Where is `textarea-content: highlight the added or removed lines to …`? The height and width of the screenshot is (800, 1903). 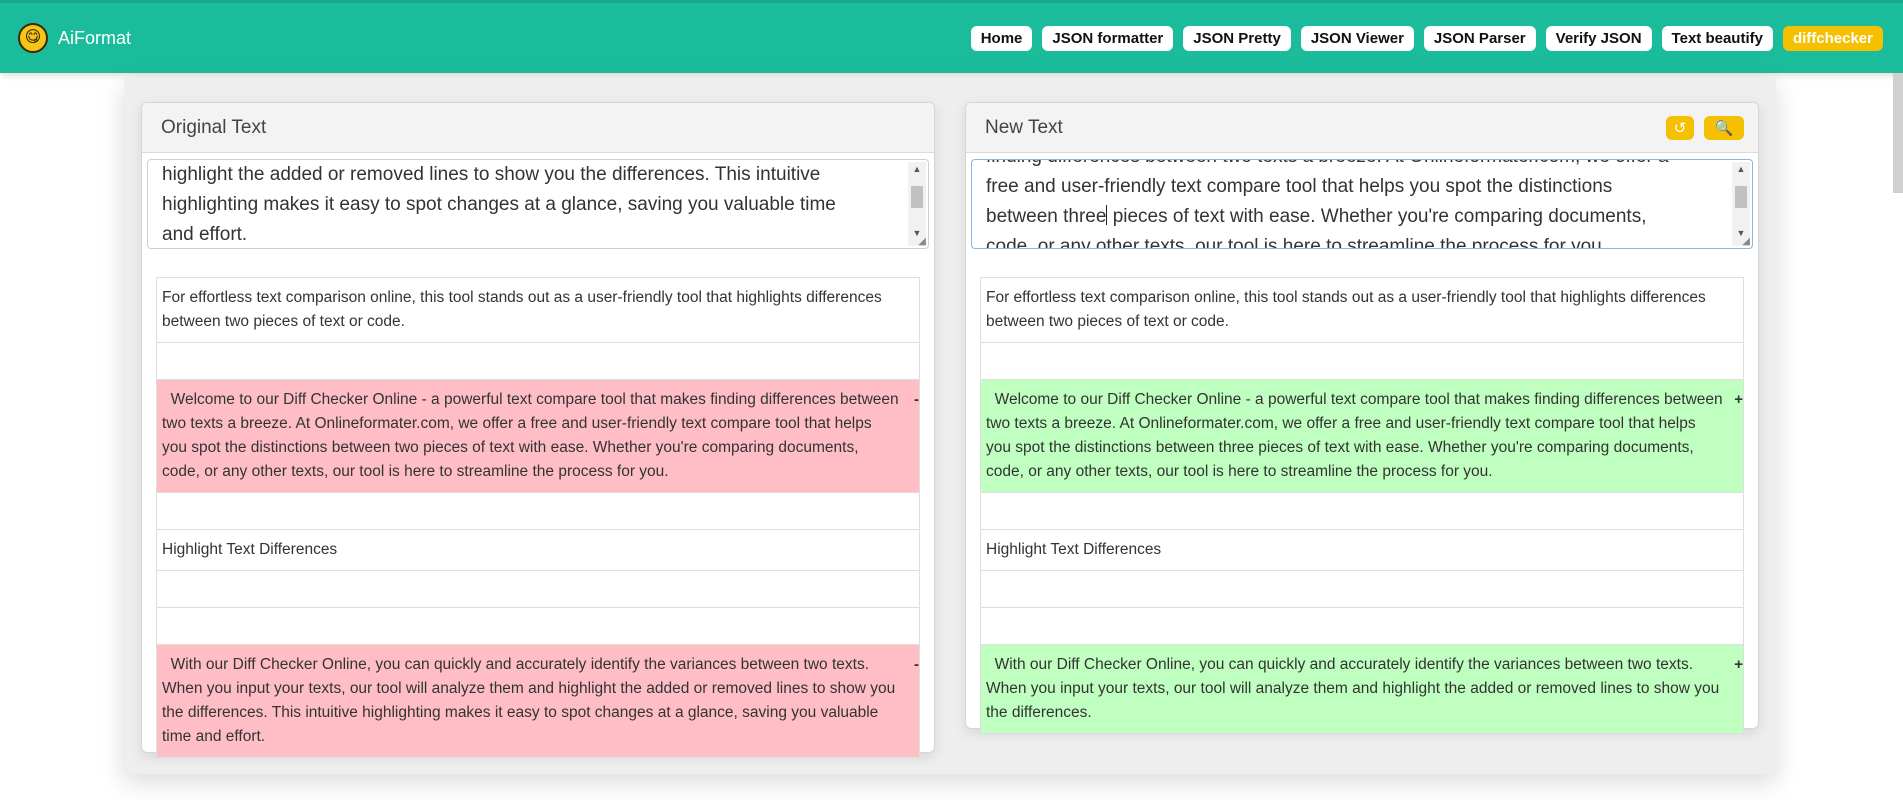
textarea-content: highlight the added or removed lines to … is located at coordinates (533, 204).